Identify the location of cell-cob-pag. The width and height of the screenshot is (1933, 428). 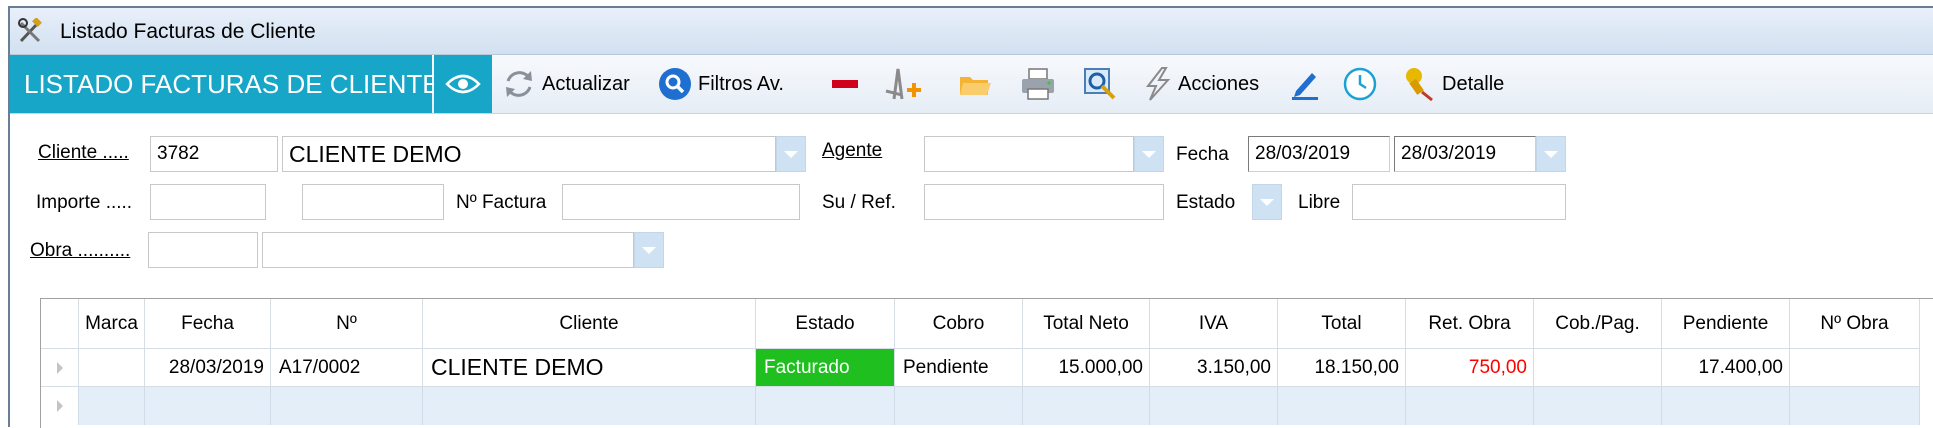
(1598, 368).